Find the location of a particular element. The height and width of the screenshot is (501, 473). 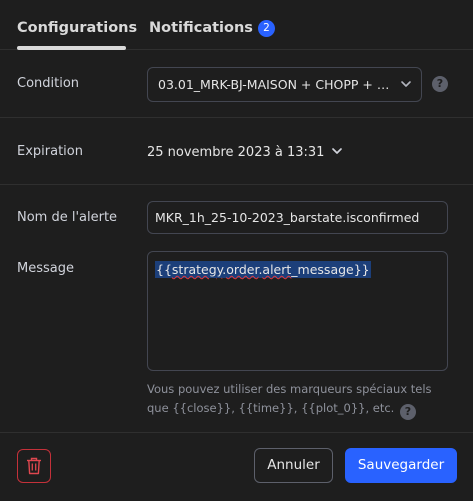

footer-divider is located at coordinates (236, 432).